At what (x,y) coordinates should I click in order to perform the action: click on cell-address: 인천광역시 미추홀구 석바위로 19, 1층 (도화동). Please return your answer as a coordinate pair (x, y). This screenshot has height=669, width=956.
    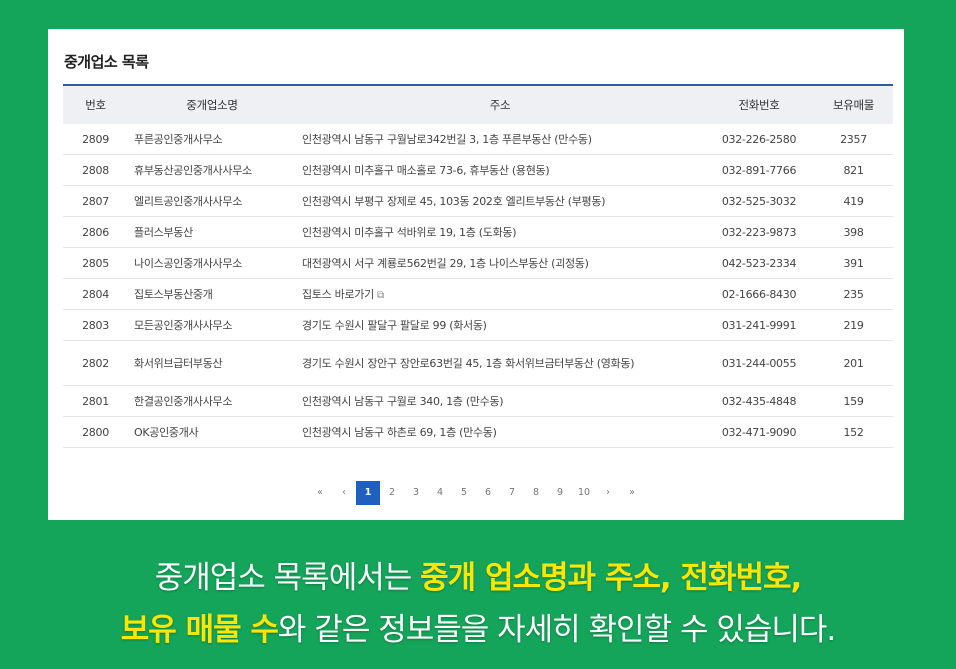
    Looking at the image, I should click on (500, 232).